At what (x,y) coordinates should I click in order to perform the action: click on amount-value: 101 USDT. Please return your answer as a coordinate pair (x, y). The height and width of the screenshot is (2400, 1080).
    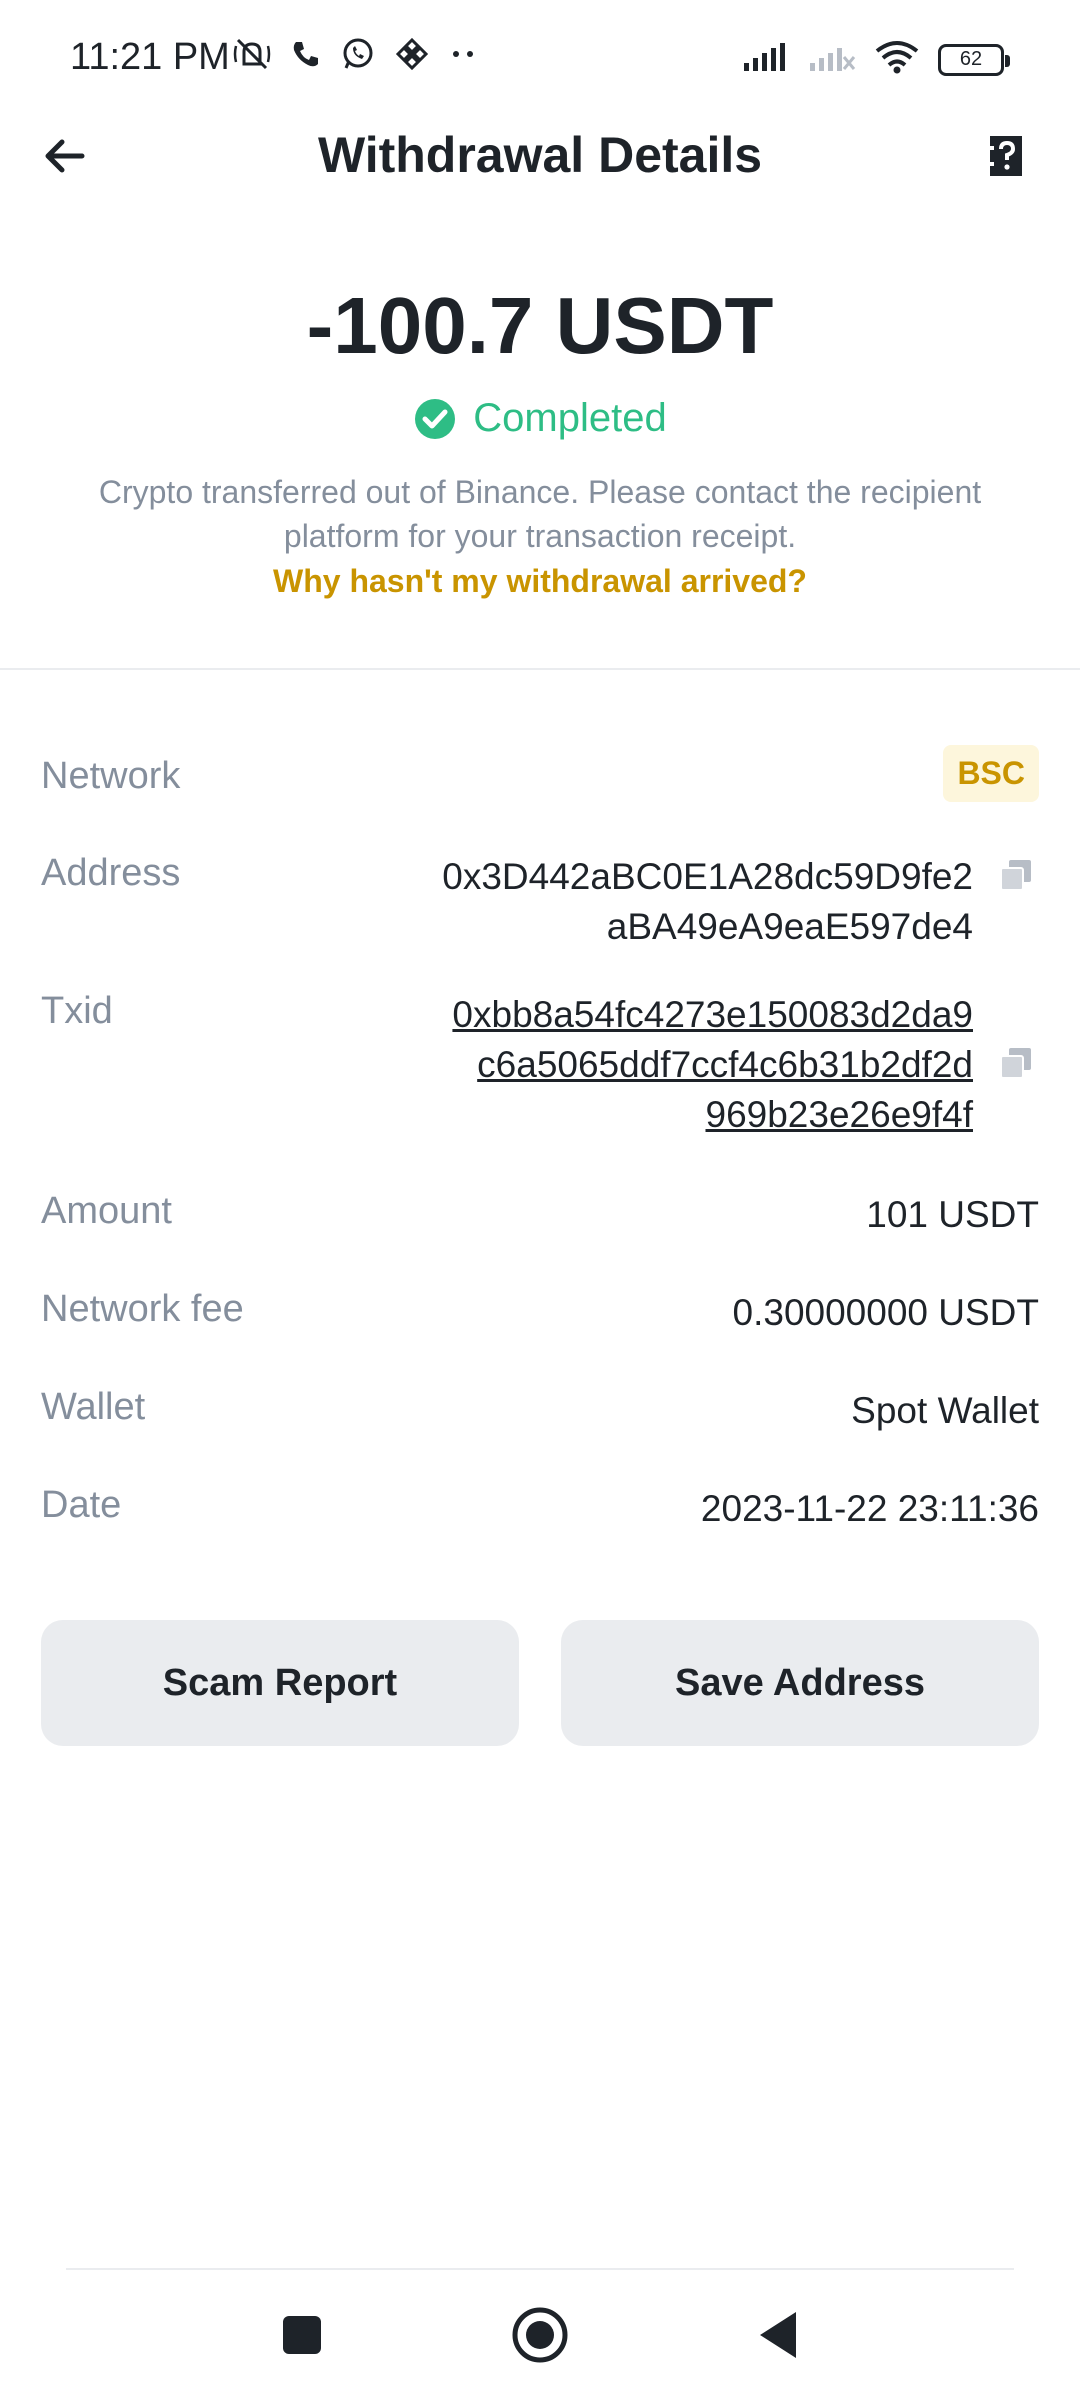
    Looking at the image, I should click on (952, 1214).